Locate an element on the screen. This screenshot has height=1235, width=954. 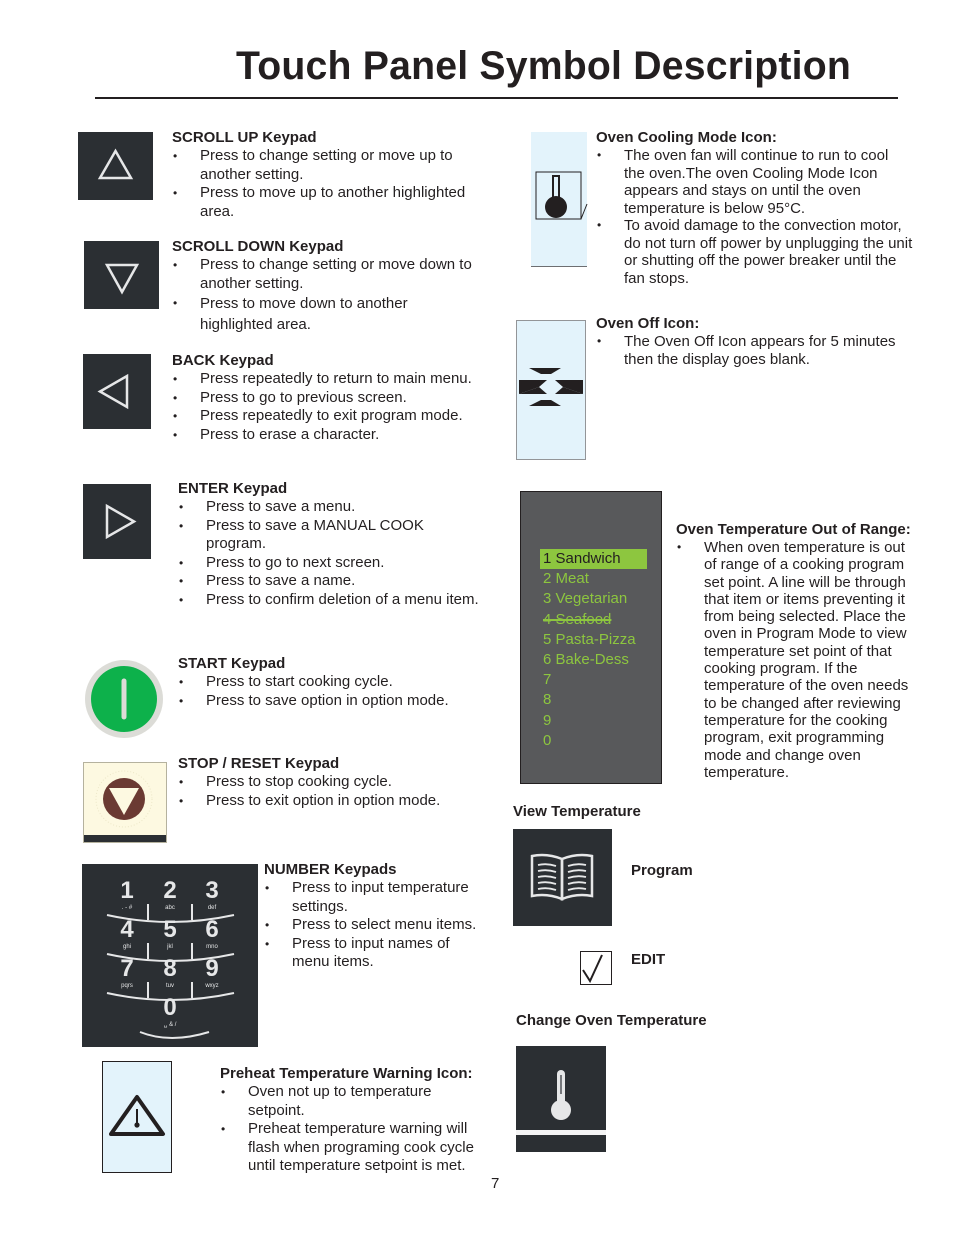
scroll-up-keypad is located at coordinates (115, 166).